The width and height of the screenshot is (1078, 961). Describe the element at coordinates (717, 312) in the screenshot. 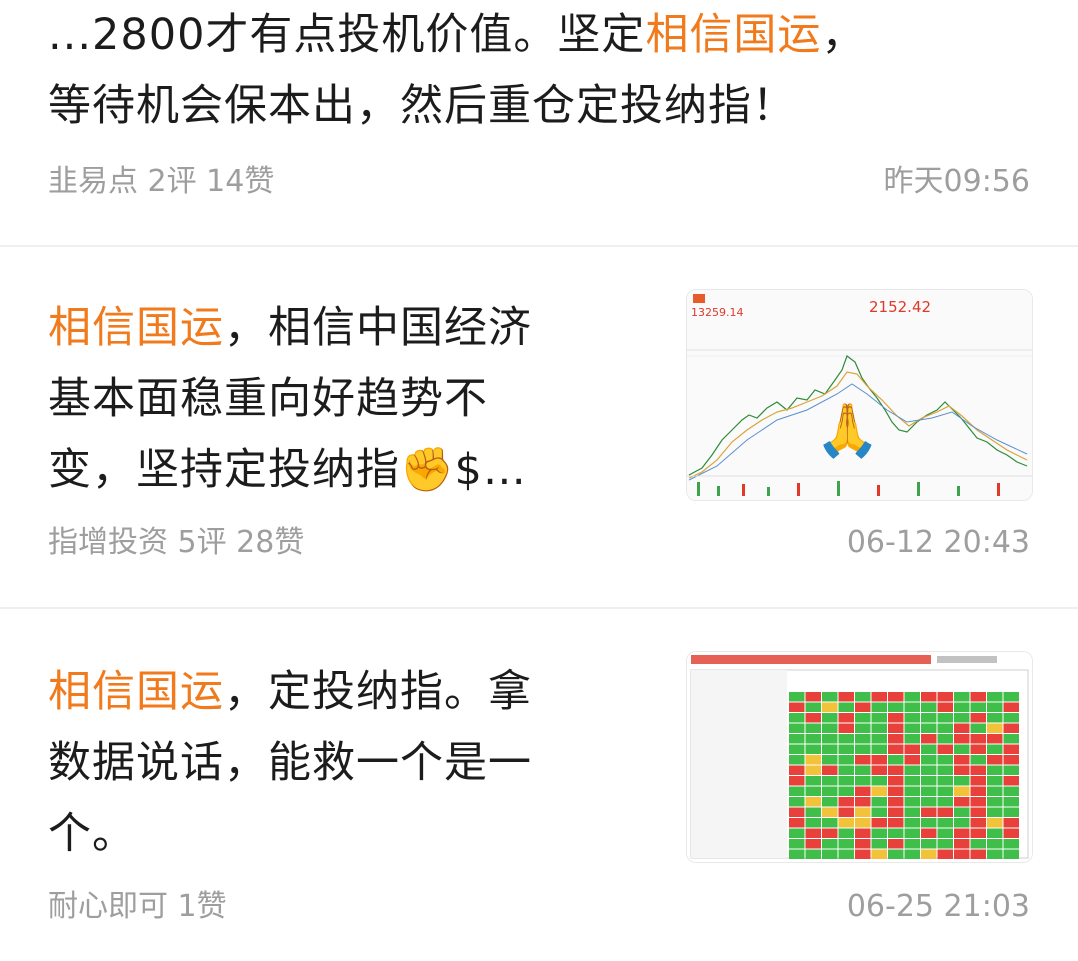

I see `price-left: 13259.14` at that location.